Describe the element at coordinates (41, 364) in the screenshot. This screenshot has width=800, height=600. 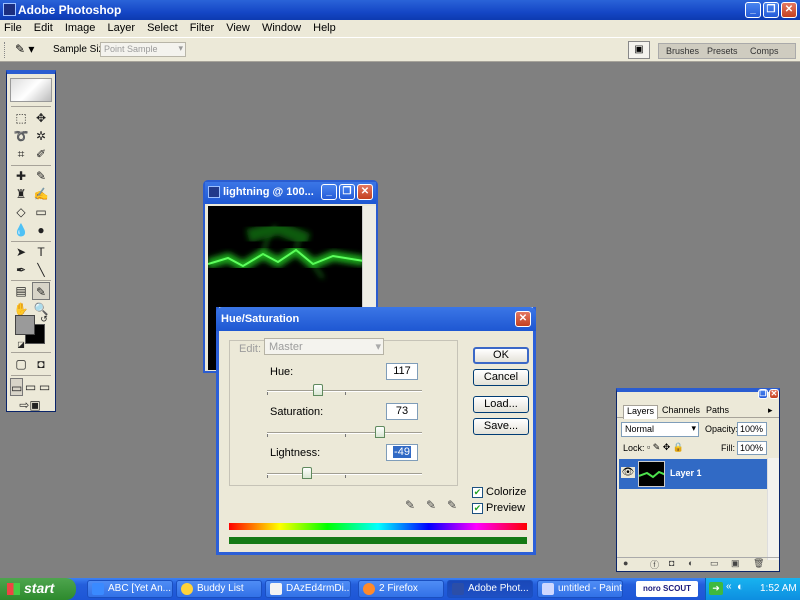
I see `quick-mask-icon: ◘` at that location.